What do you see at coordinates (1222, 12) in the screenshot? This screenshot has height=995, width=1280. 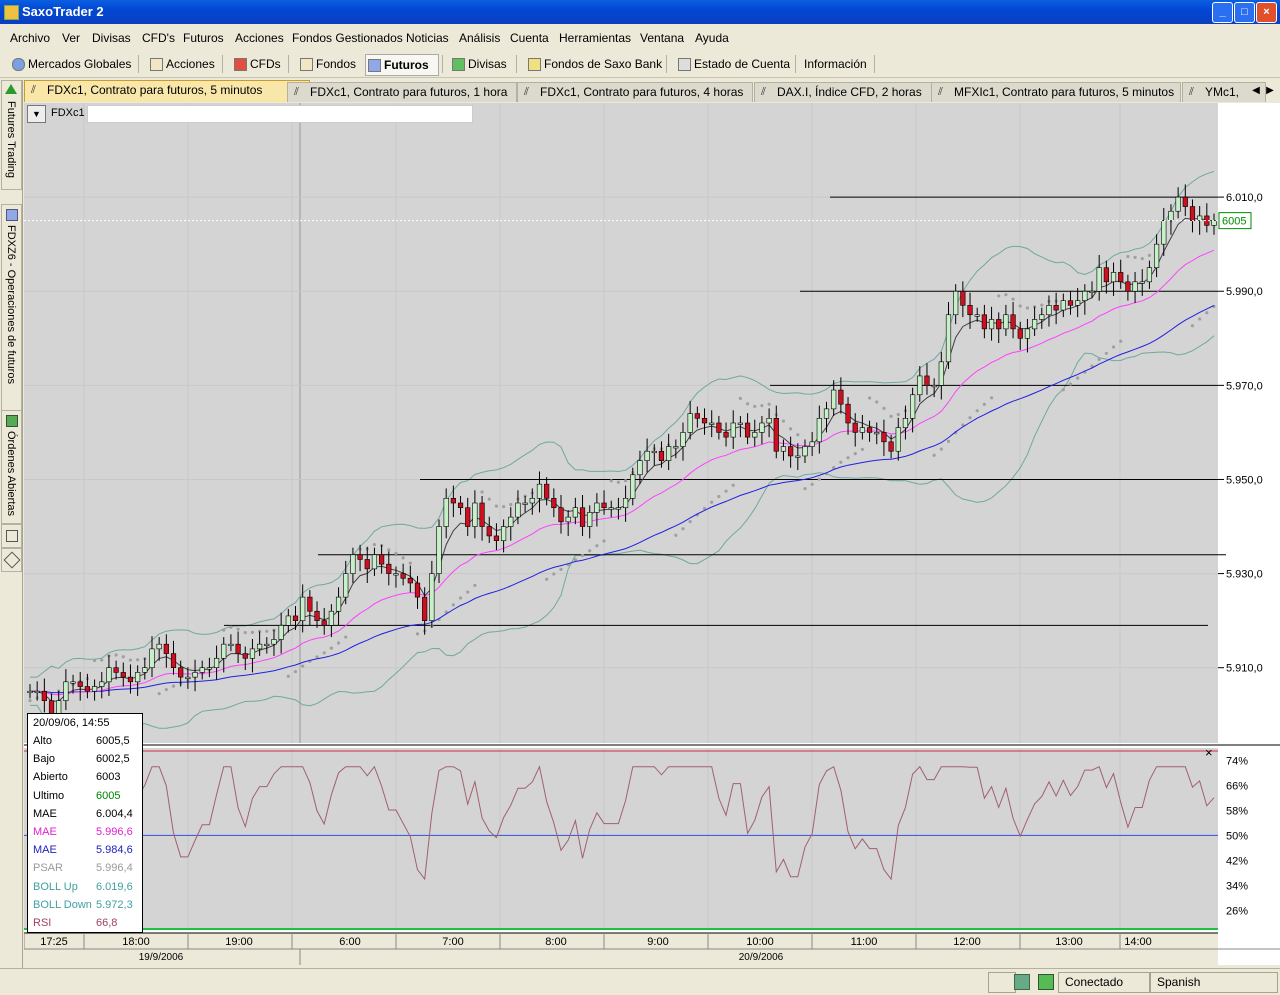 I see `minimize-icon: _` at bounding box center [1222, 12].